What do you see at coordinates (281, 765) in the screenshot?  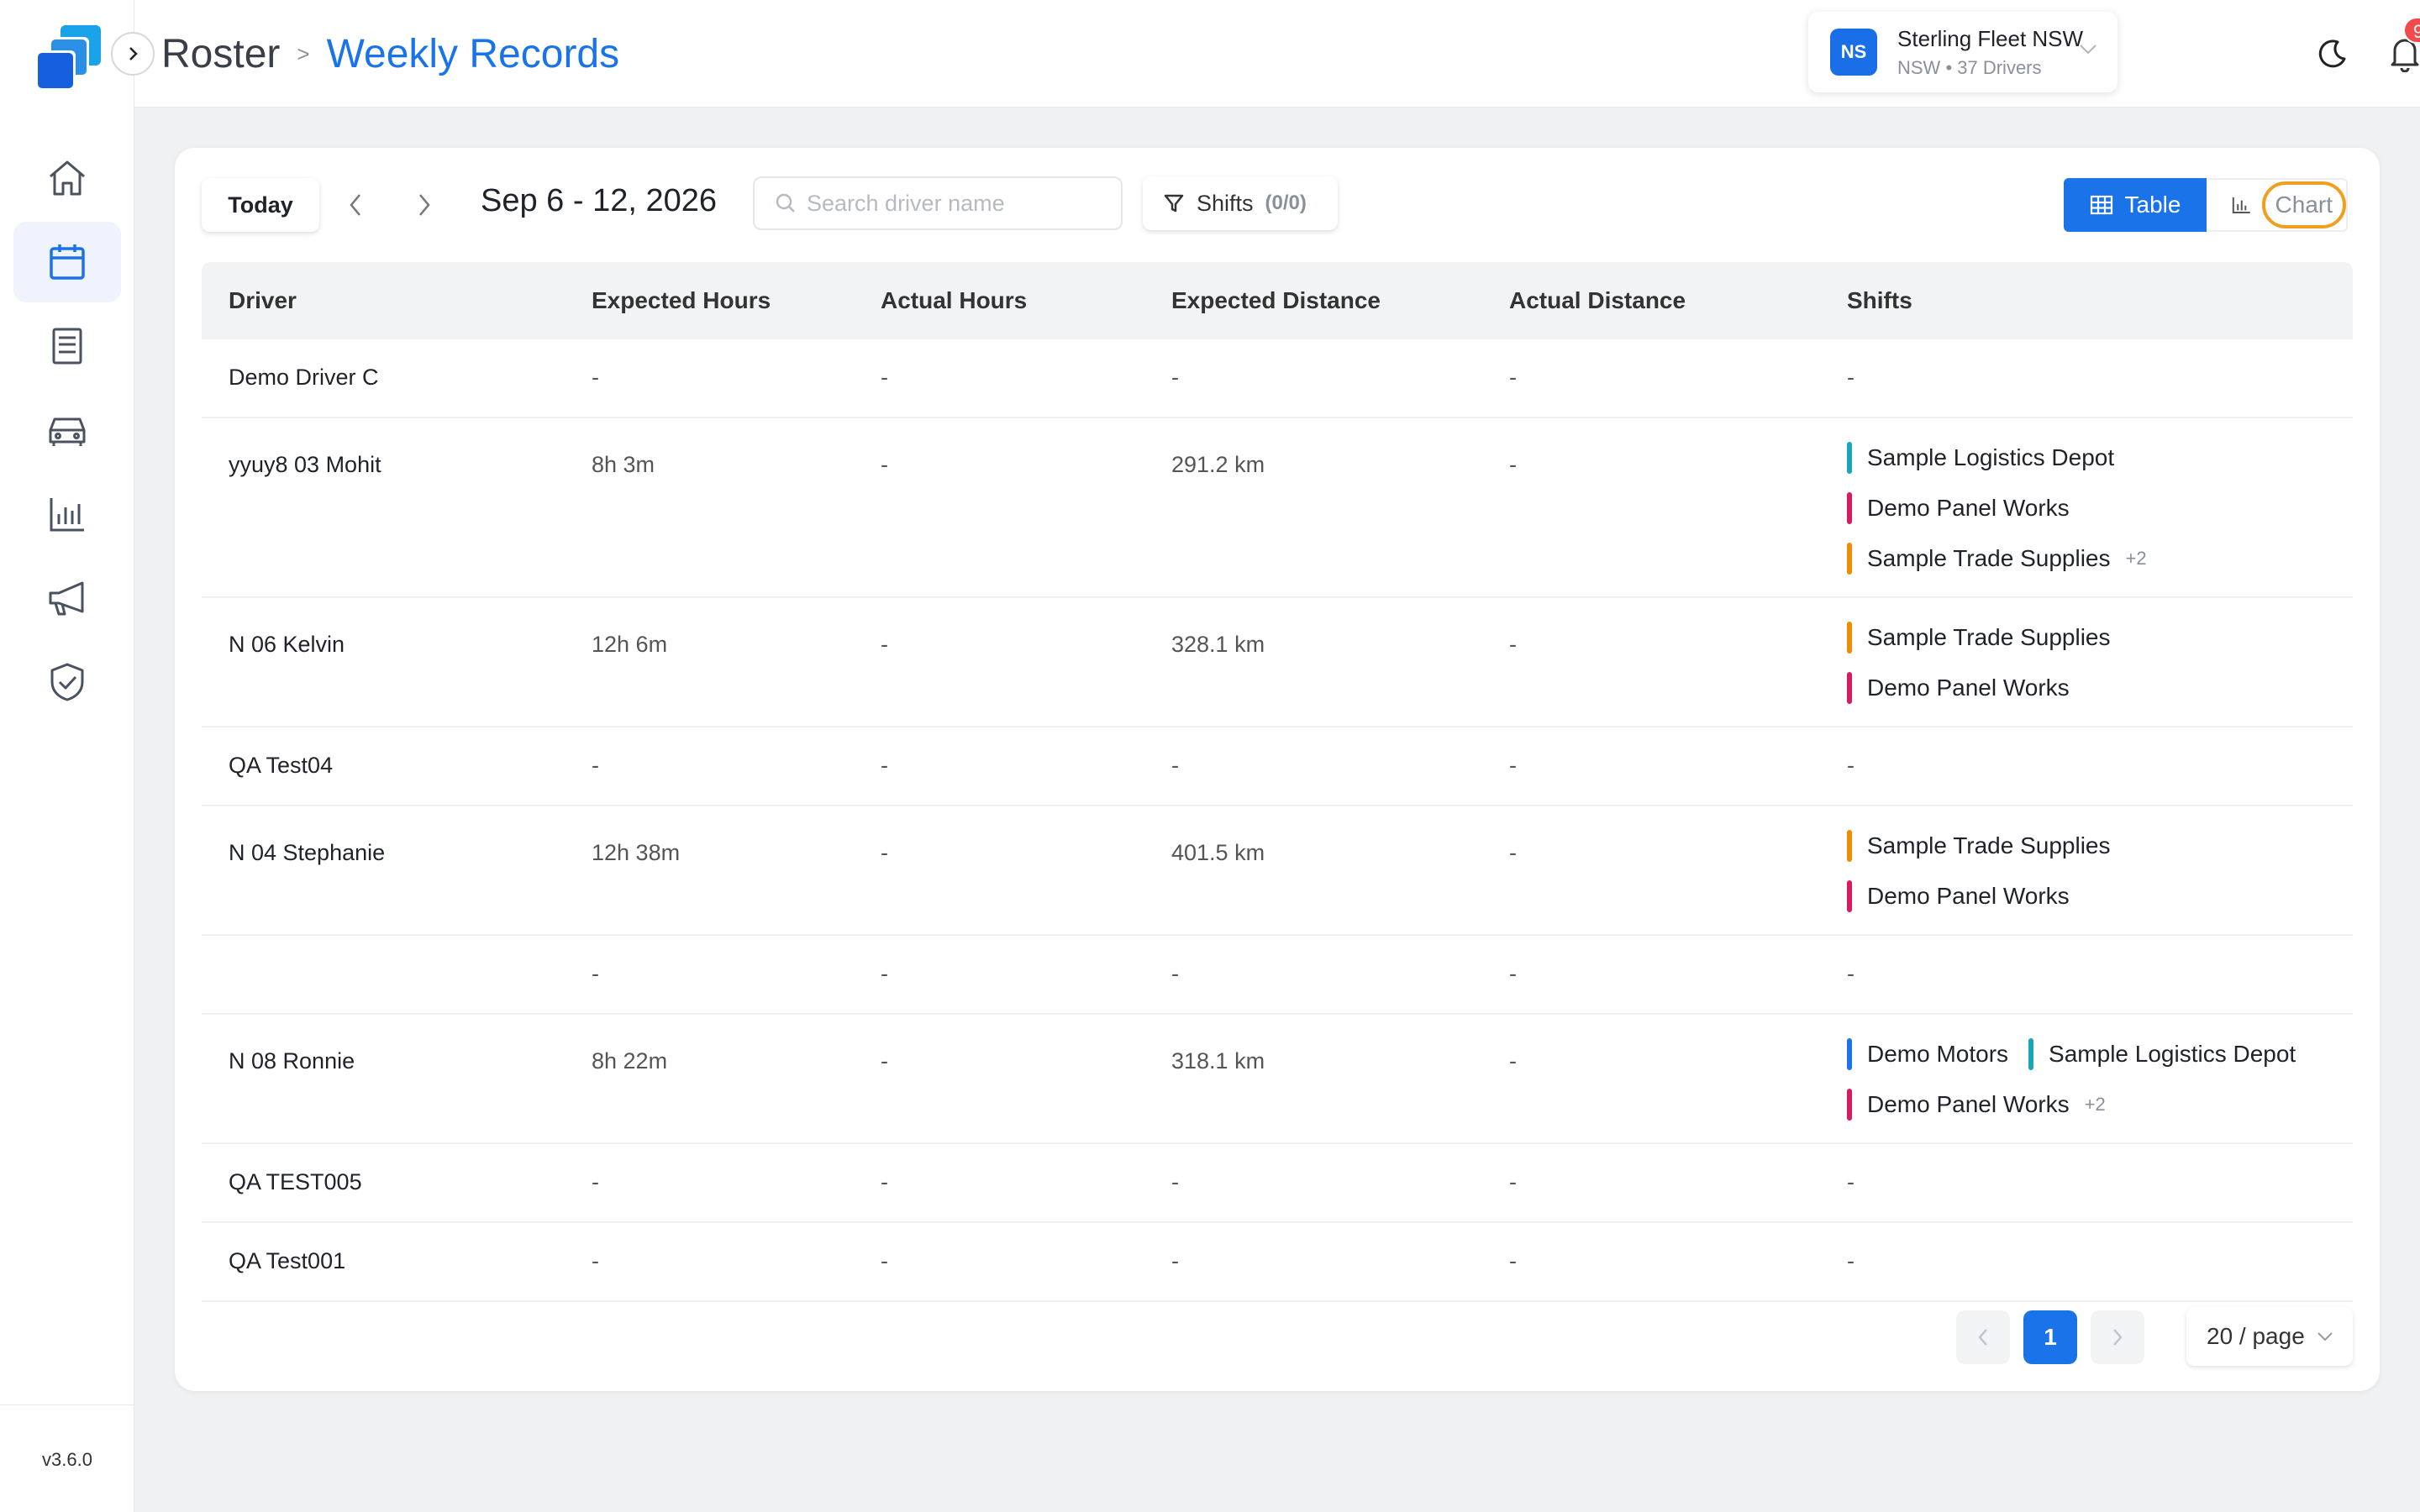 I see `cell-driver: QA Test04` at bounding box center [281, 765].